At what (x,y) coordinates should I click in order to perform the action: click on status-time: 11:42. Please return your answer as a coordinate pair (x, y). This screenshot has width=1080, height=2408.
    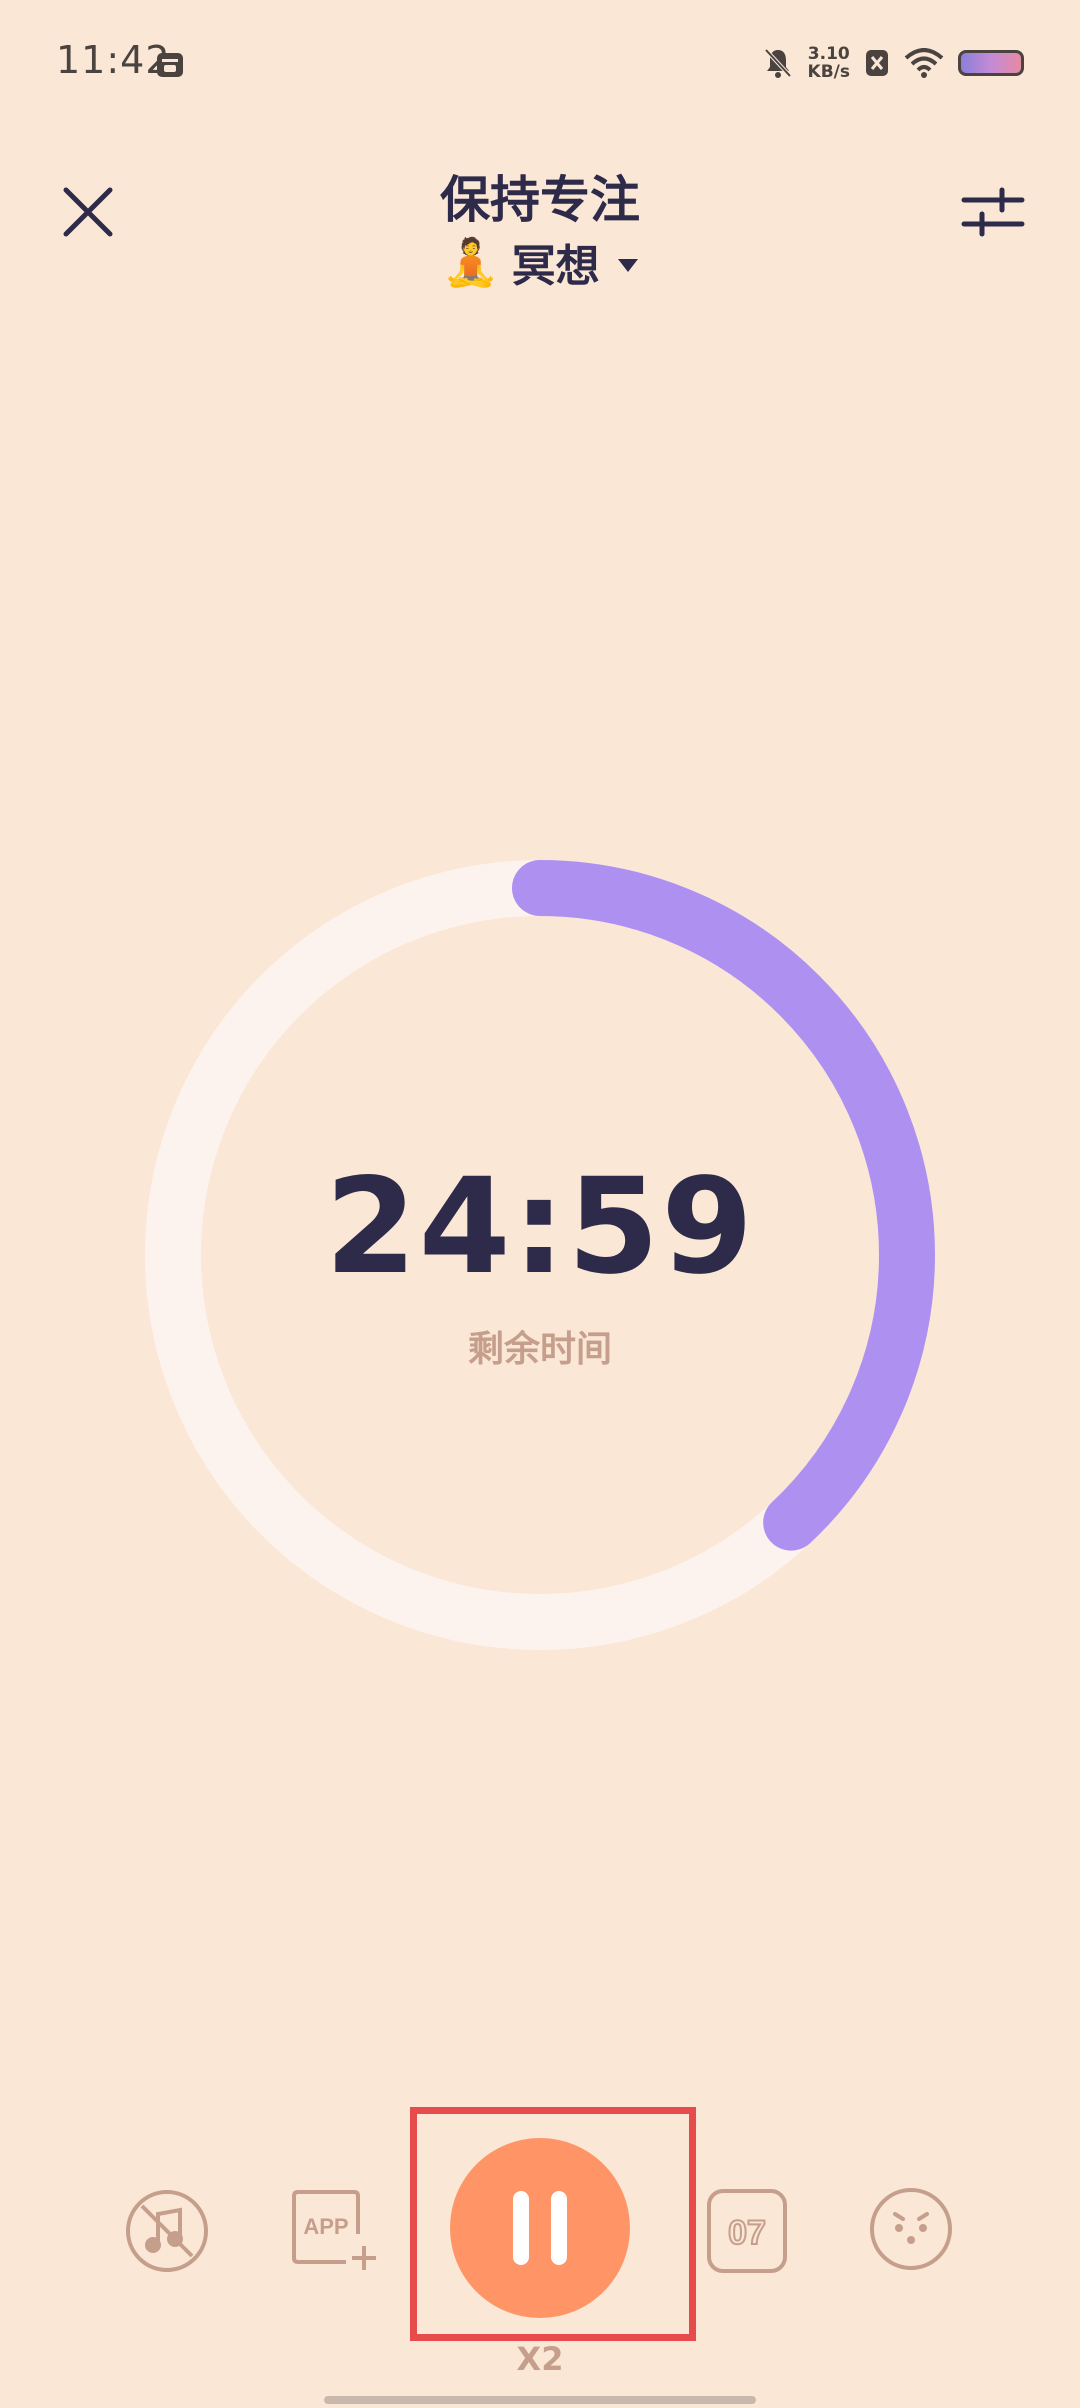
    Looking at the image, I should click on (113, 60).